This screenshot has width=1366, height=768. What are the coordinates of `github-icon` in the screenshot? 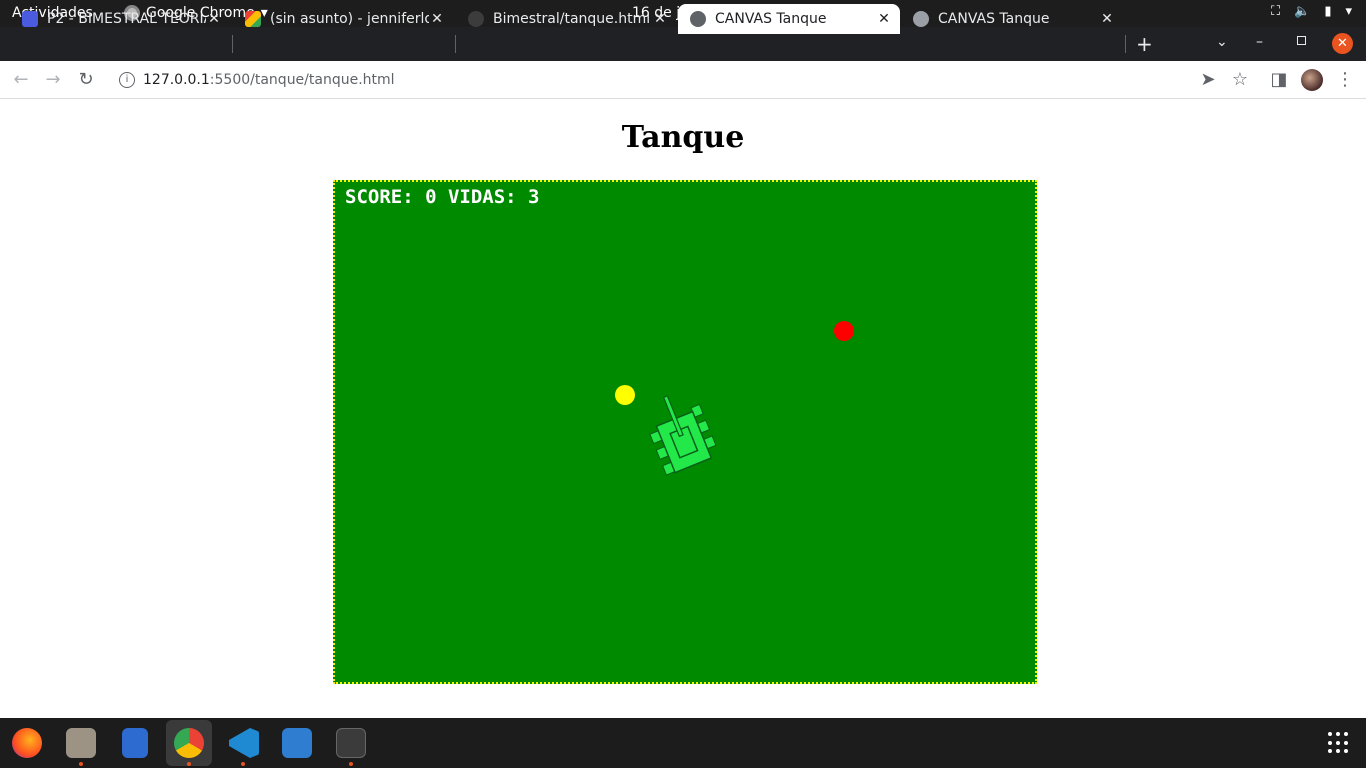 It's located at (476, 19).